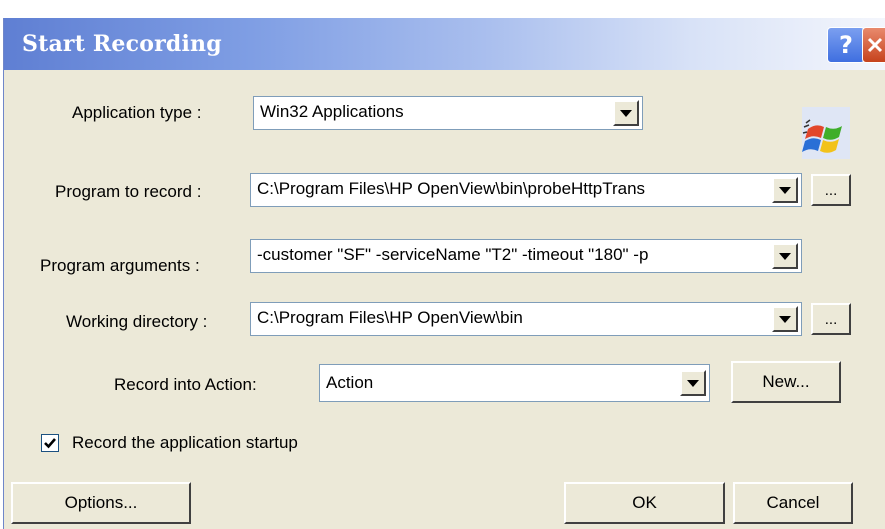 Image resolution: width=885 pixels, height=529 pixels. I want to click on cancel-button: Cancel, so click(793, 503).